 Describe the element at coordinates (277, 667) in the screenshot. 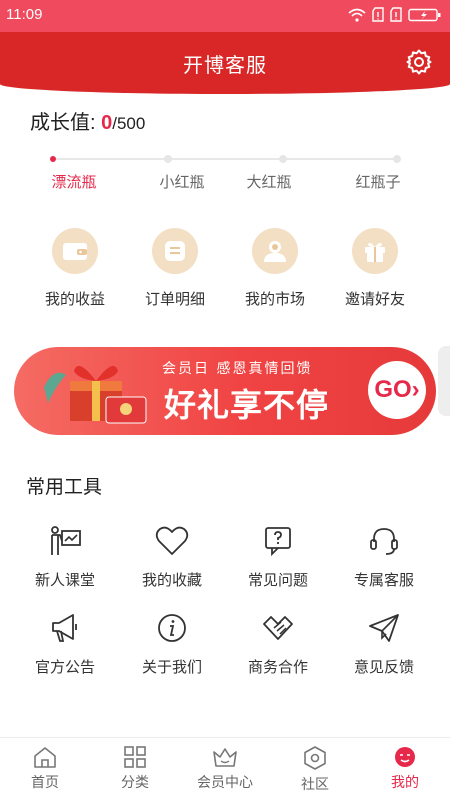

I see `tool-label: 商务合作` at that location.